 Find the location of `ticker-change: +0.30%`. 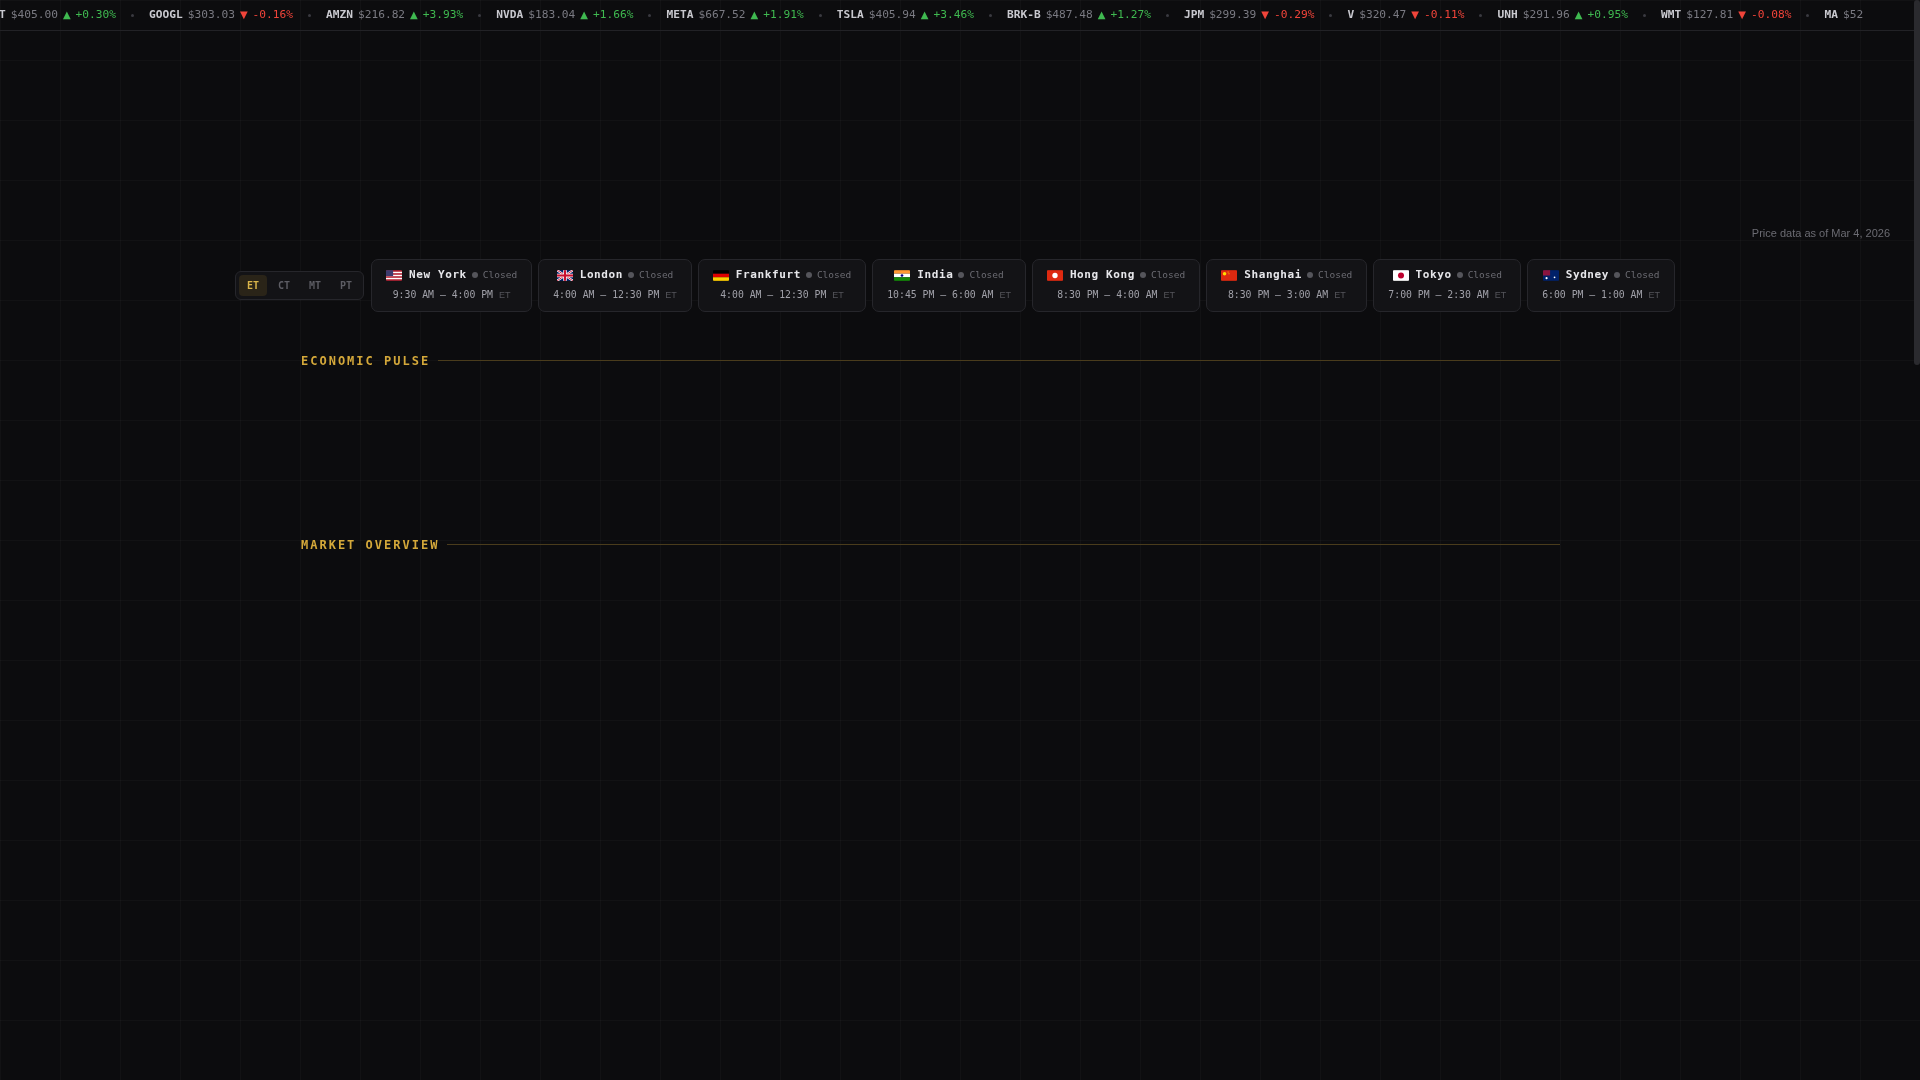

ticker-change: +0.30% is located at coordinates (96, 14).